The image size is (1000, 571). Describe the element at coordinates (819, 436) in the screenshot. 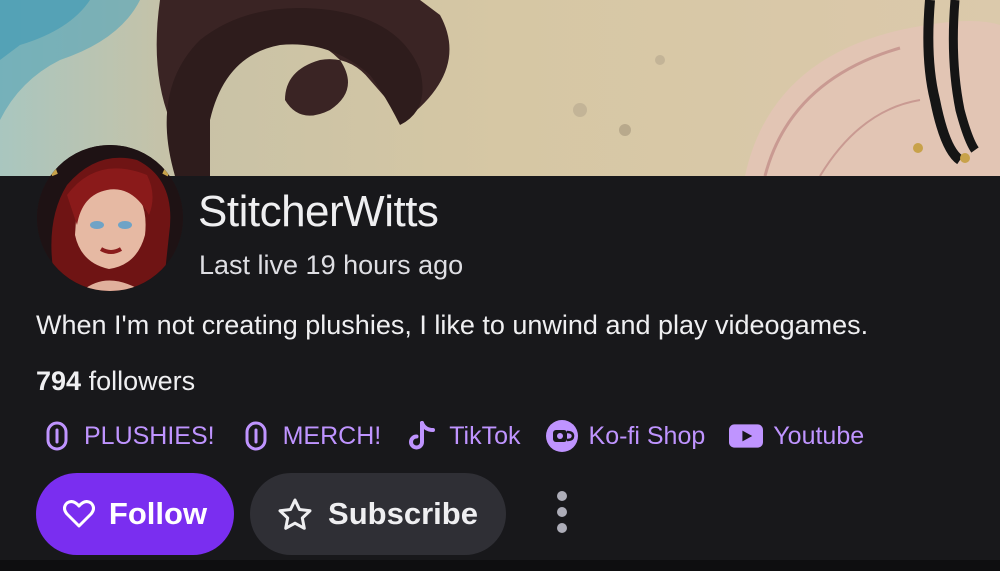

I see `link-label: Youtube` at that location.